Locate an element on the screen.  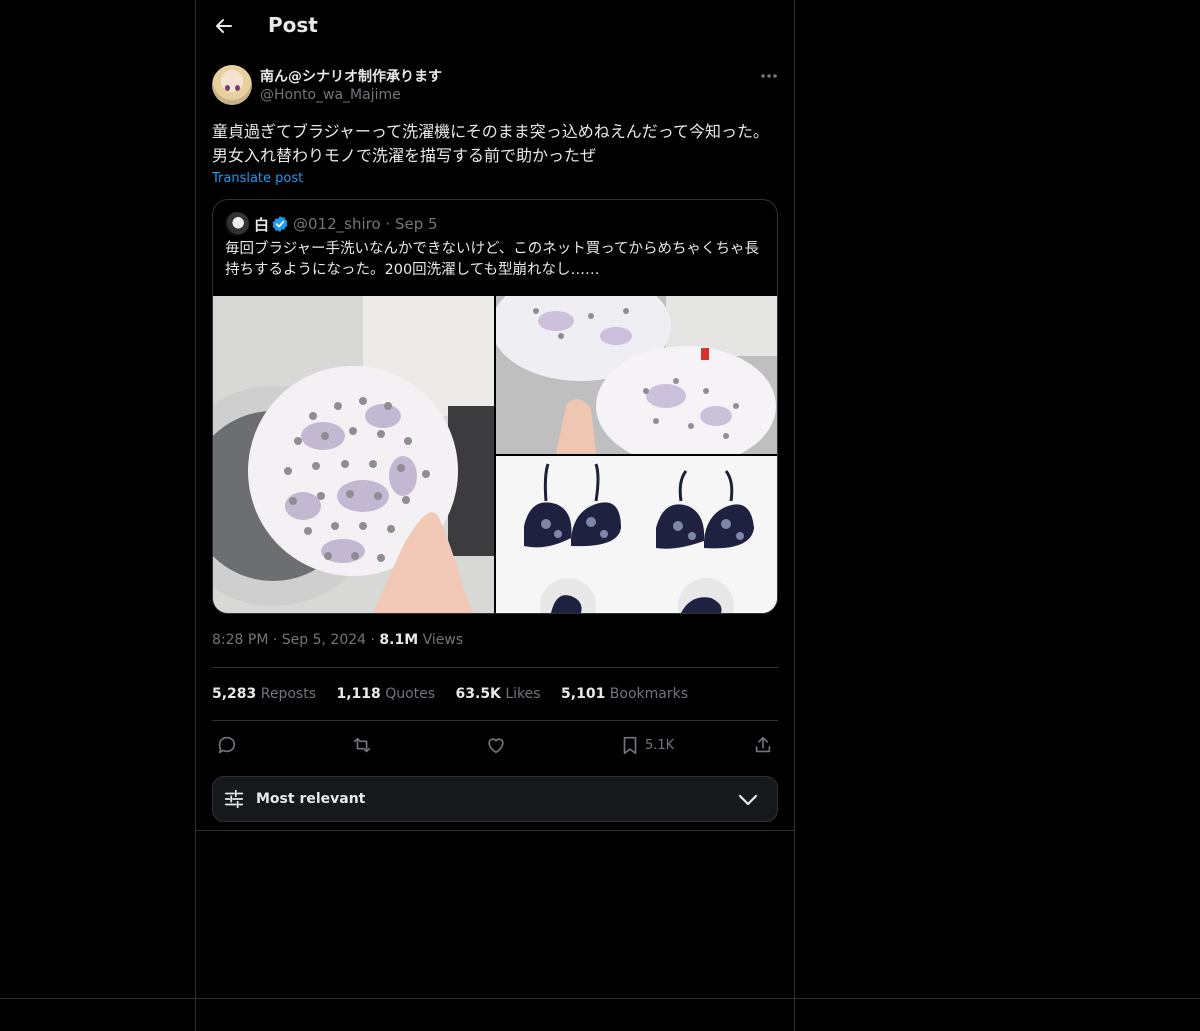
repost-icon is located at coordinates (362, 745).